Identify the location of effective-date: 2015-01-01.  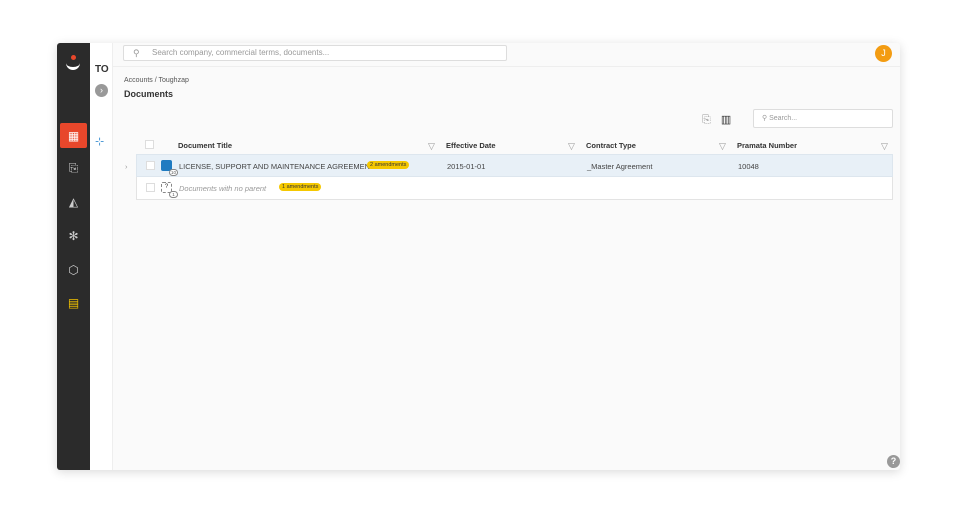
(466, 166).